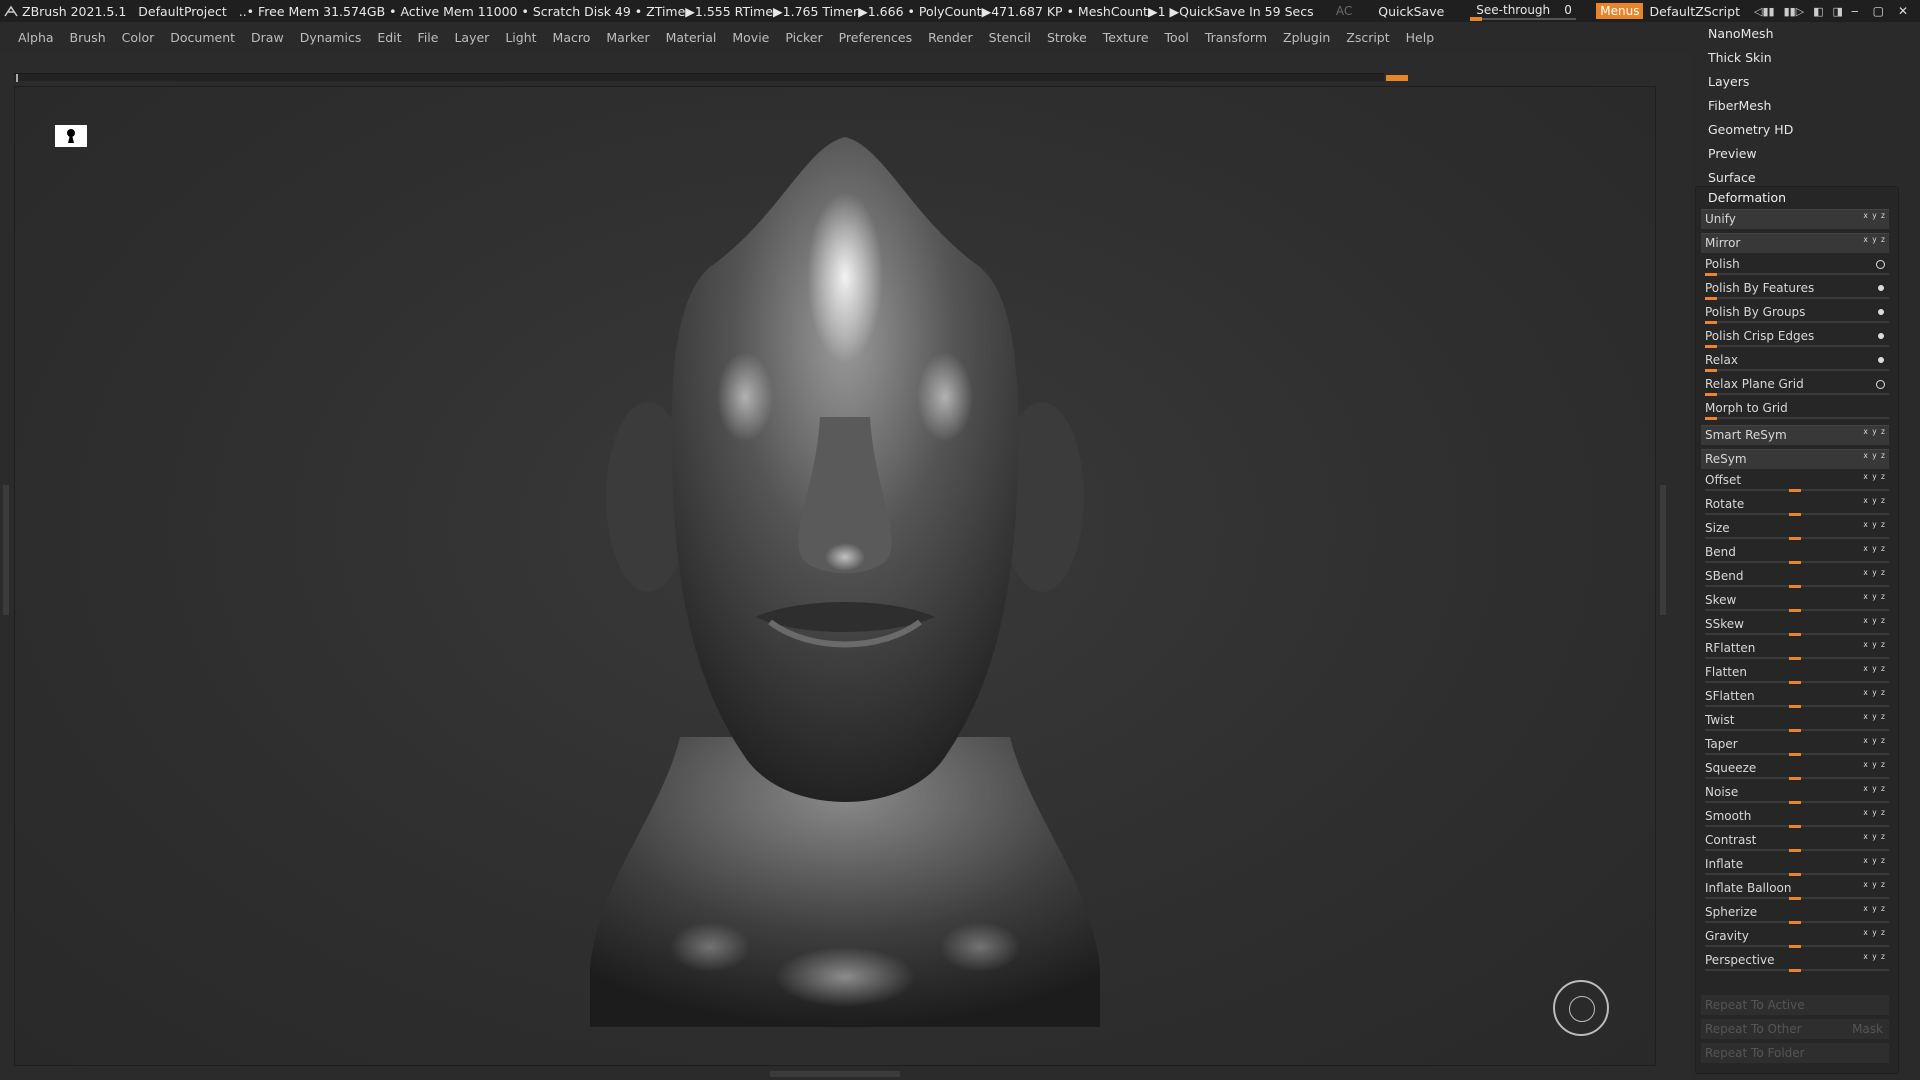  I want to click on menu-help: Help, so click(1420, 37).